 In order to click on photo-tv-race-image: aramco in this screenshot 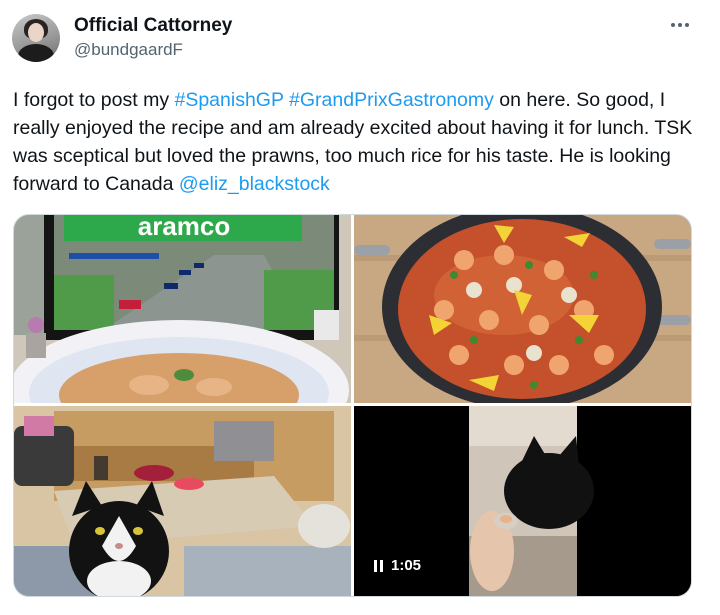, I will do `click(182, 309)`.